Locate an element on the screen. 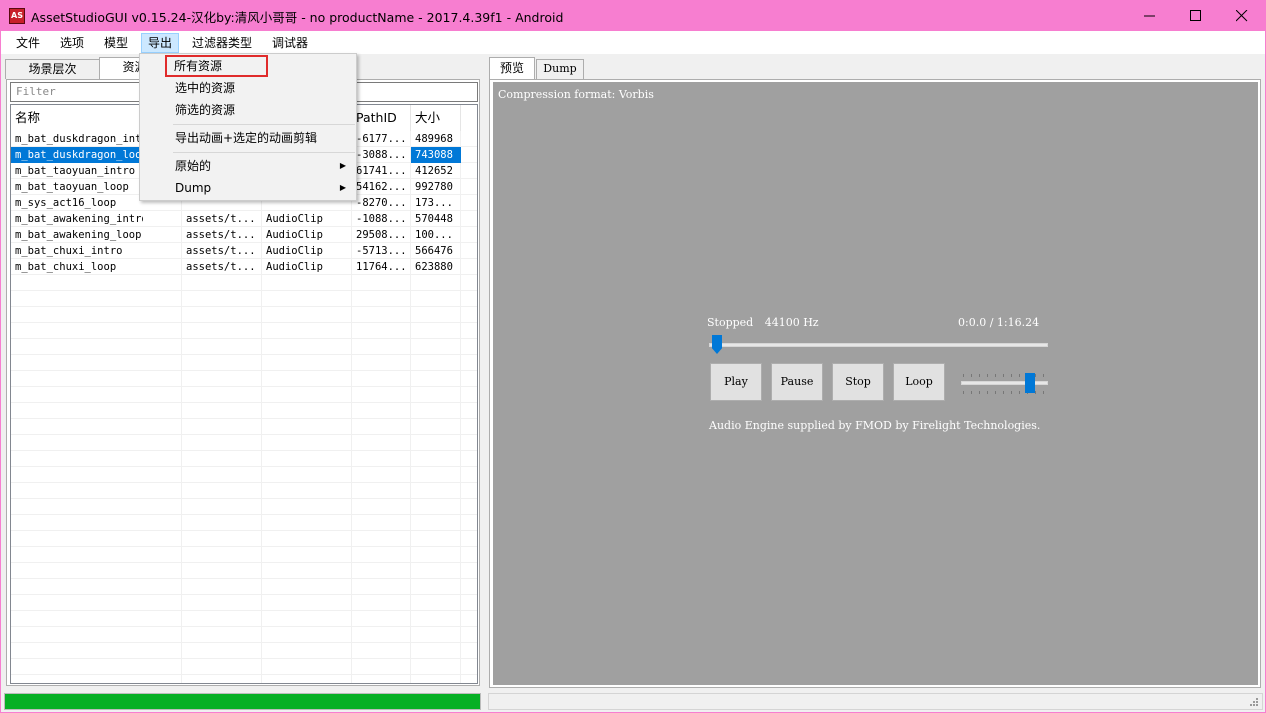 The image size is (1266, 713). cell-name: m_bat_awakening_intro is located at coordinates (79, 219).